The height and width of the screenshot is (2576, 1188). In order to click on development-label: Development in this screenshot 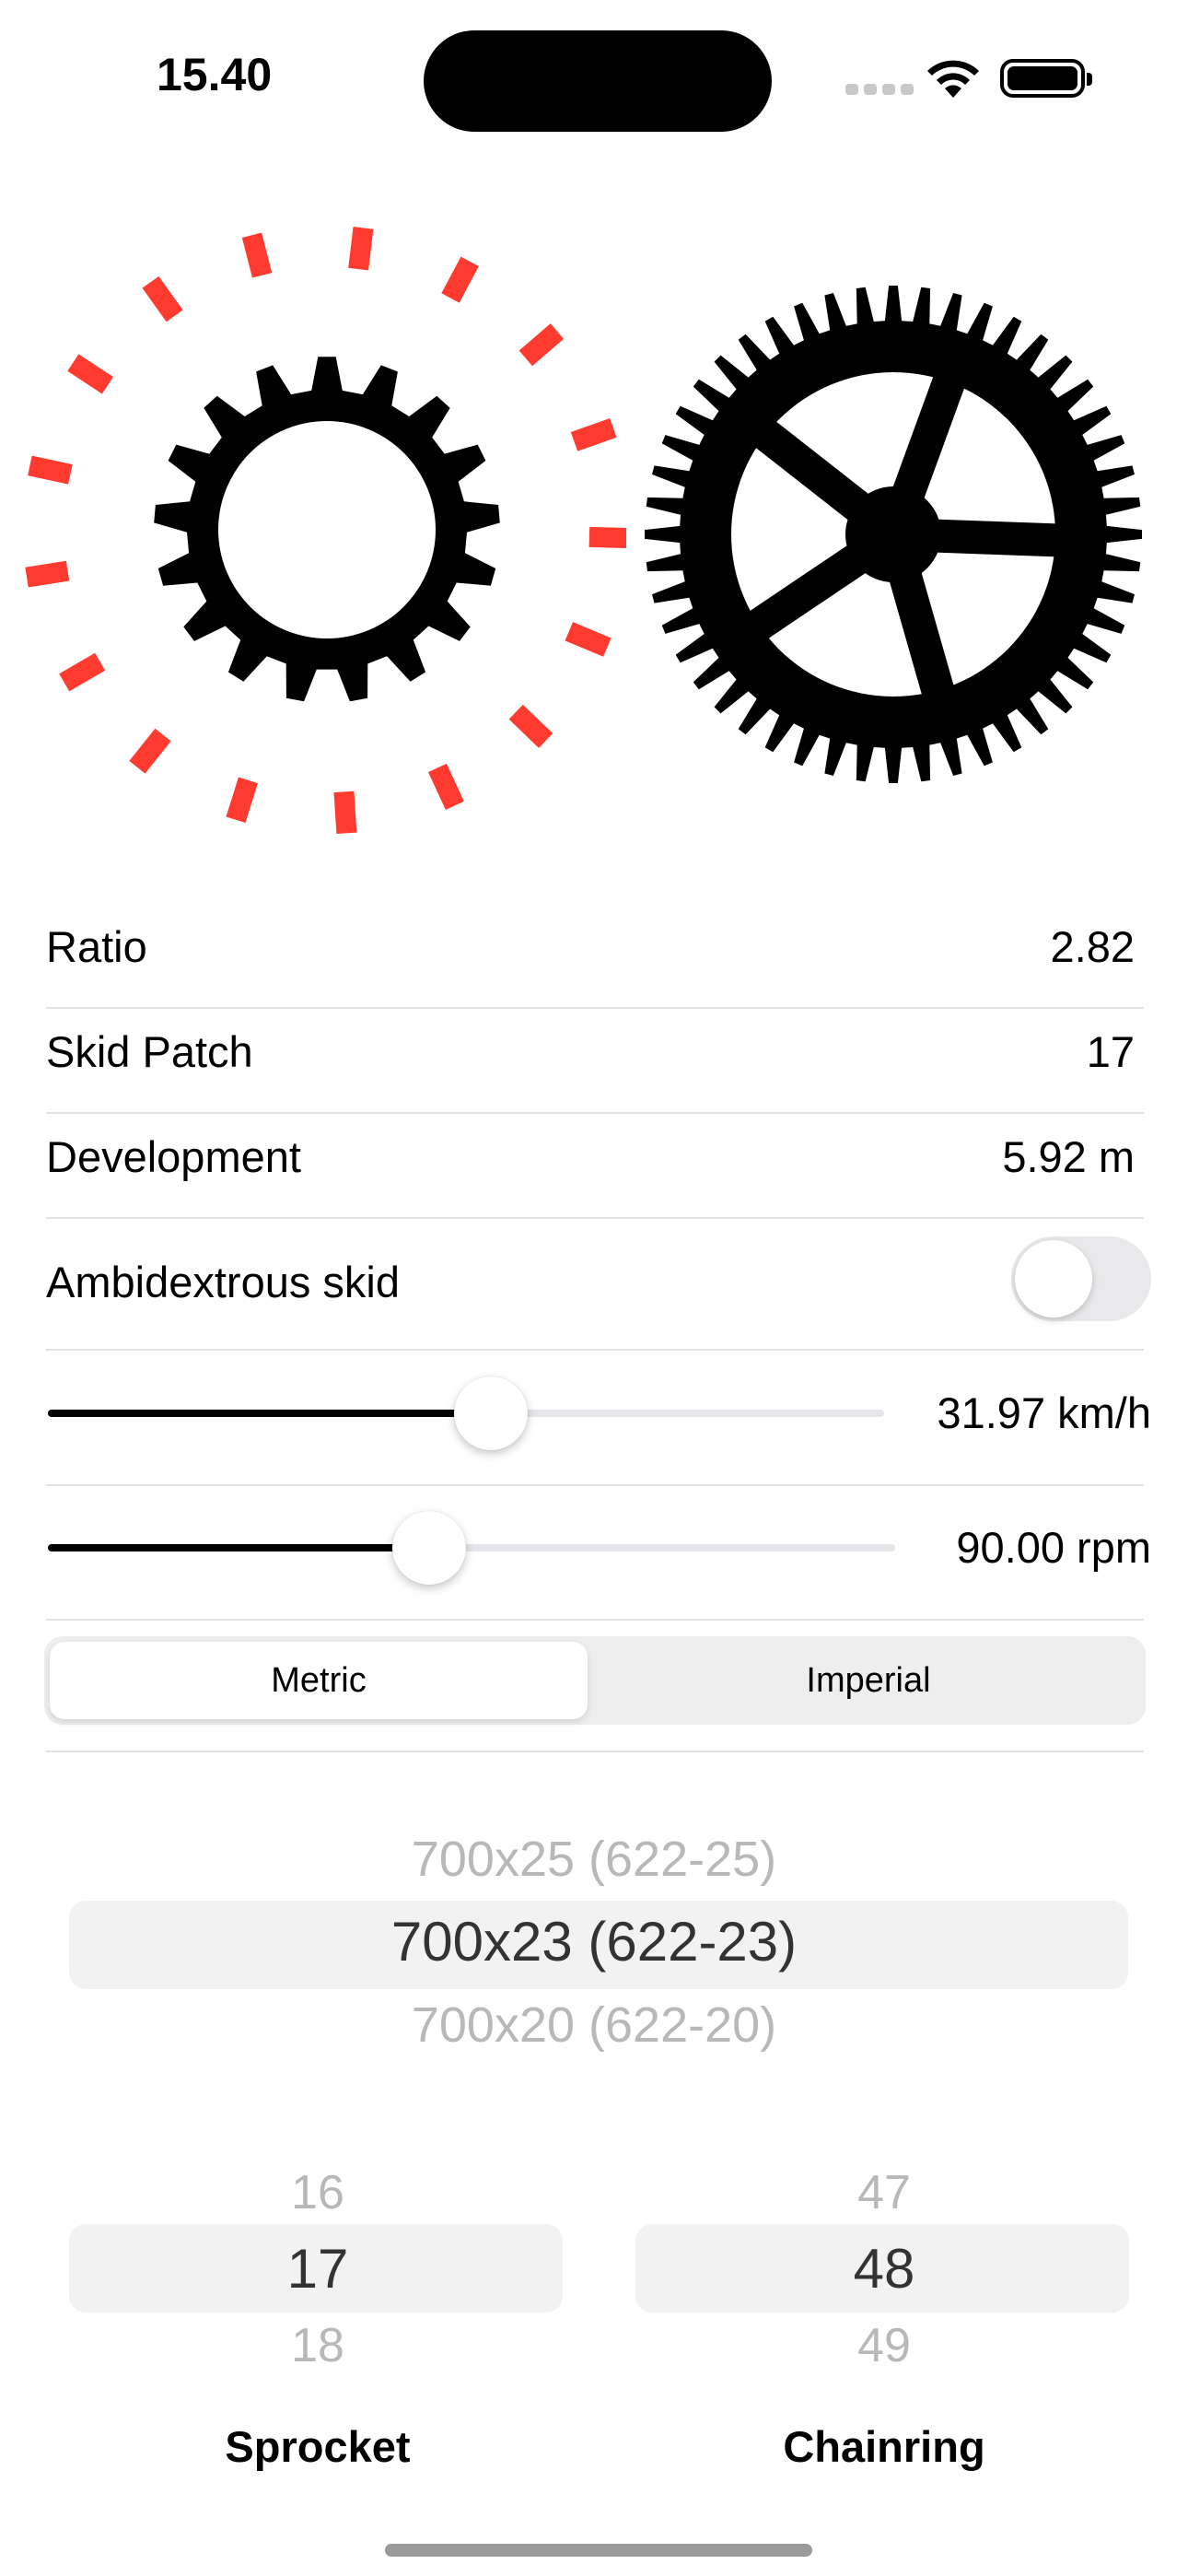, I will do `click(173, 1156)`.